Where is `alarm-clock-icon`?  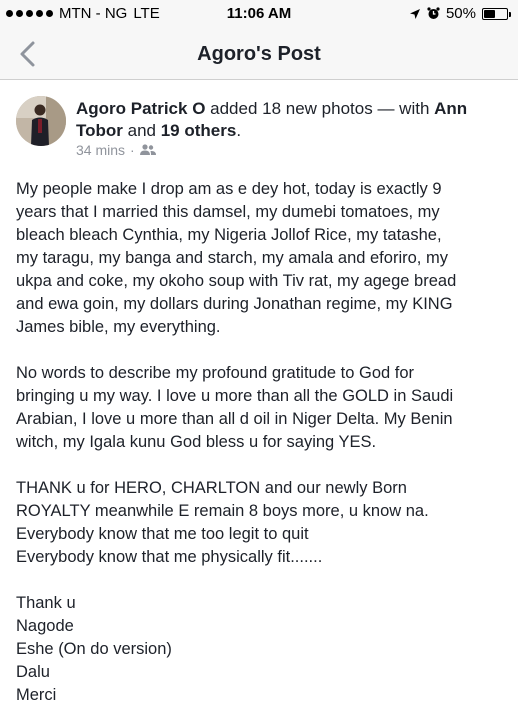 alarm-clock-icon is located at coordinates (433, 13).